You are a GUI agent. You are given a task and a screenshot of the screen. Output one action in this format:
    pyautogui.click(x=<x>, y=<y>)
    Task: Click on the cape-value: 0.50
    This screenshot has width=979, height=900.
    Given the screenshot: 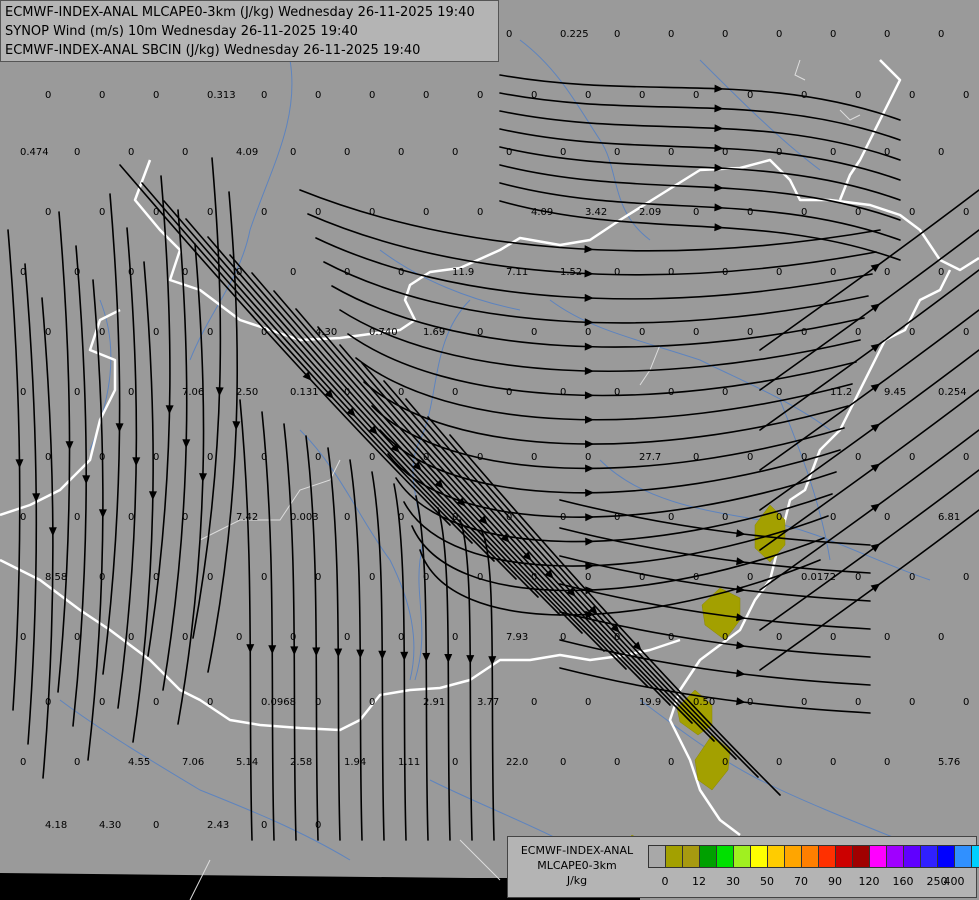 What is the action you would take?
    pyautogui.click(x=704, y=702)
    